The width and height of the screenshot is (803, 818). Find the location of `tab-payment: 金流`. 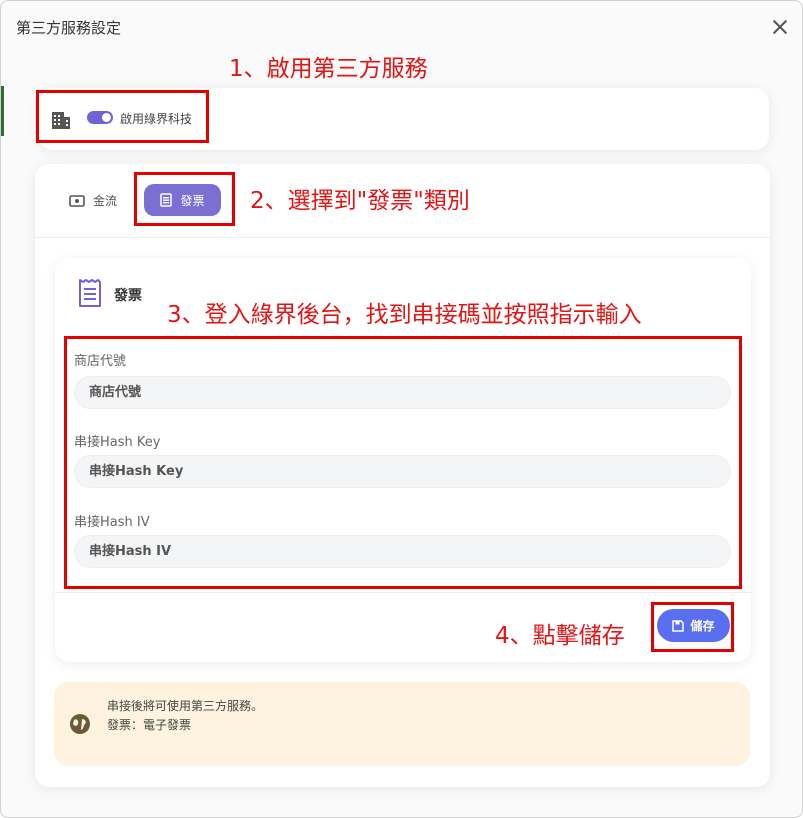

tab-payment: 金流 is located at coordinates (93, 200).